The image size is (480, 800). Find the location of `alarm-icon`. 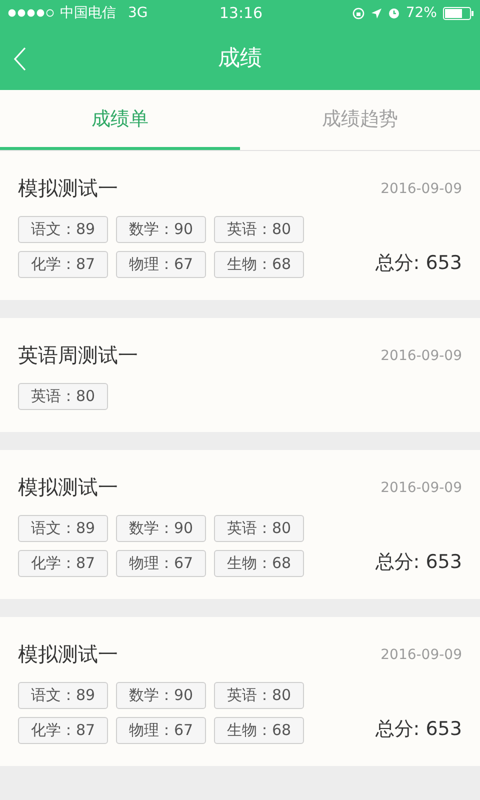

alarm-icon is located at coordinates (394, 13).